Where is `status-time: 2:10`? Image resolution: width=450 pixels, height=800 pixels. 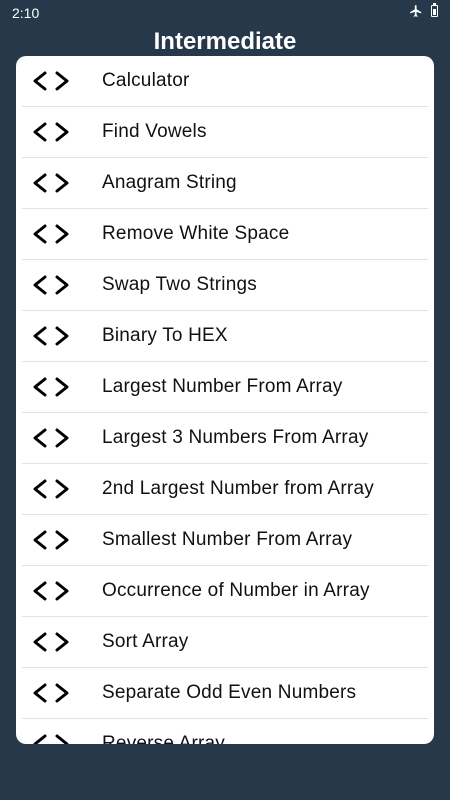
status-time: 2:10 is located at coordinates (26, 13).